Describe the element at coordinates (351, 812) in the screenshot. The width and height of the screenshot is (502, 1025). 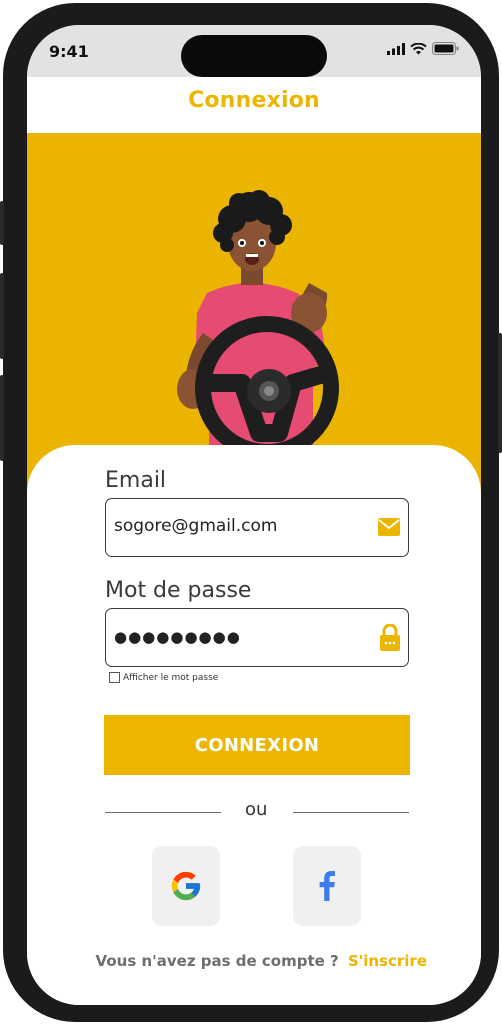
I see `divider-line-right` at that location.